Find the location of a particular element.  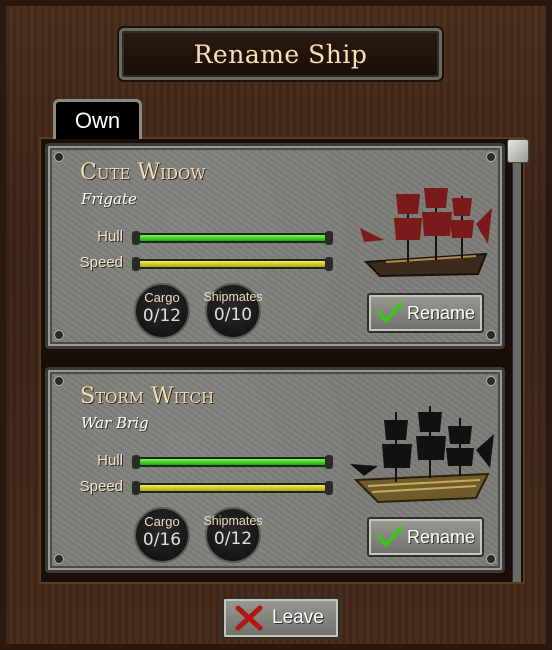

cargo-badge: Cargo 0/16 is located at coordinates (162, 535).